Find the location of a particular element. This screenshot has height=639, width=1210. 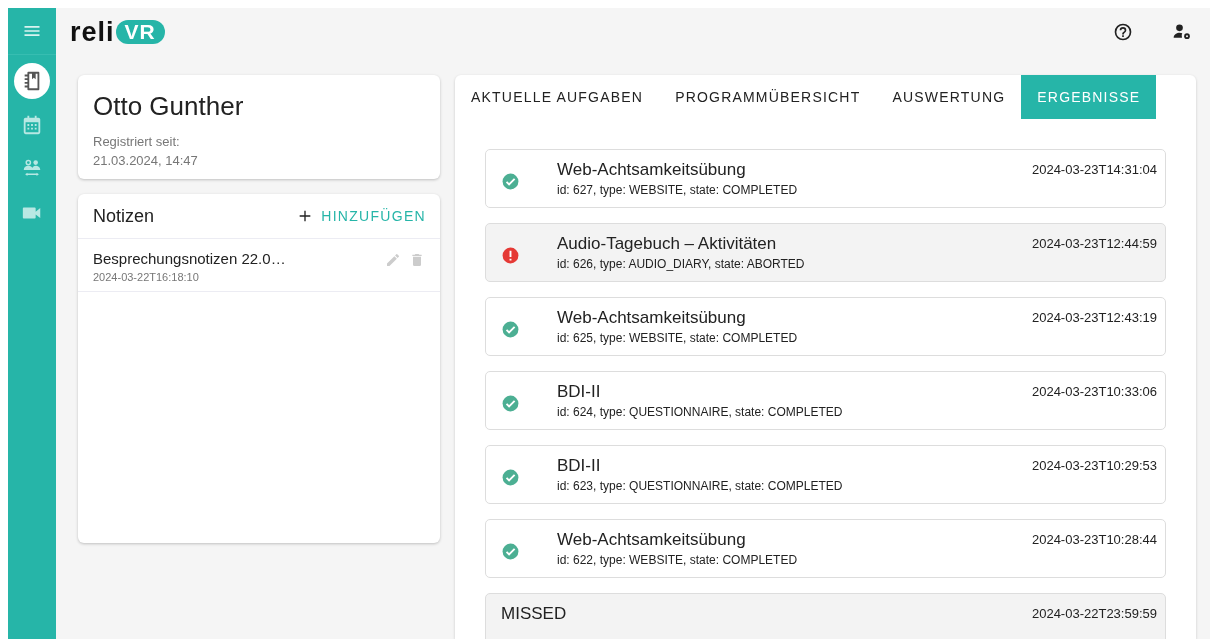

patient-name: Otto Gunther is located at coordinates (169, 106).